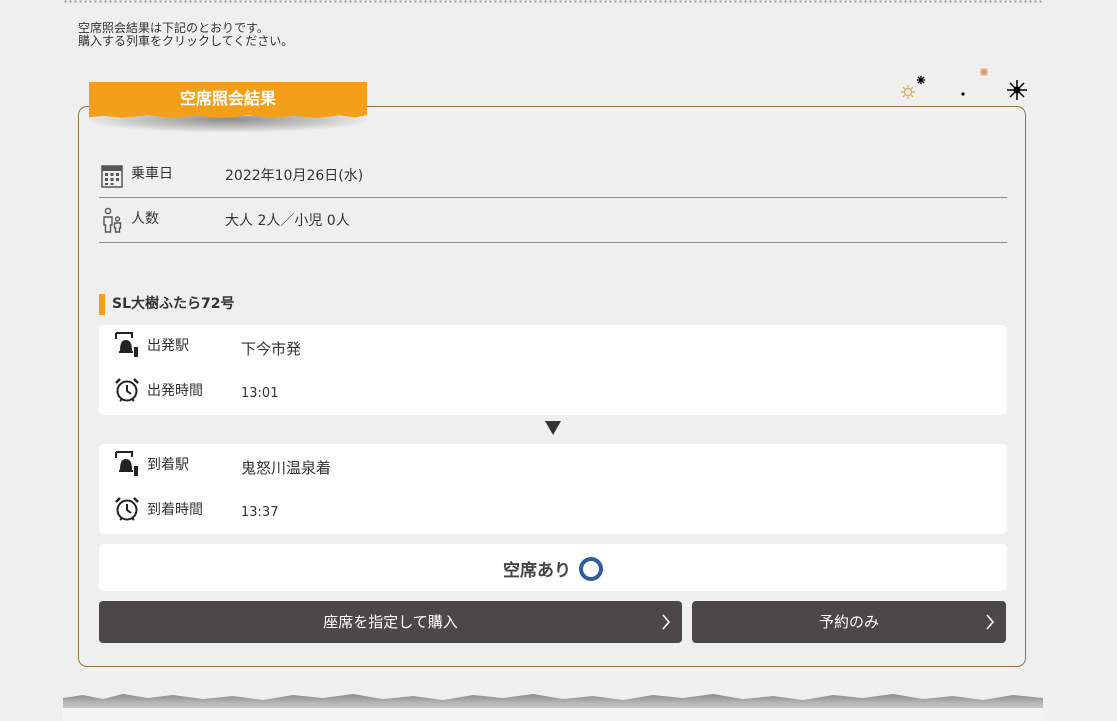 The width and height of the screenshot is (1117, 721). I want to click on calendar-icon, so click(112, 176).